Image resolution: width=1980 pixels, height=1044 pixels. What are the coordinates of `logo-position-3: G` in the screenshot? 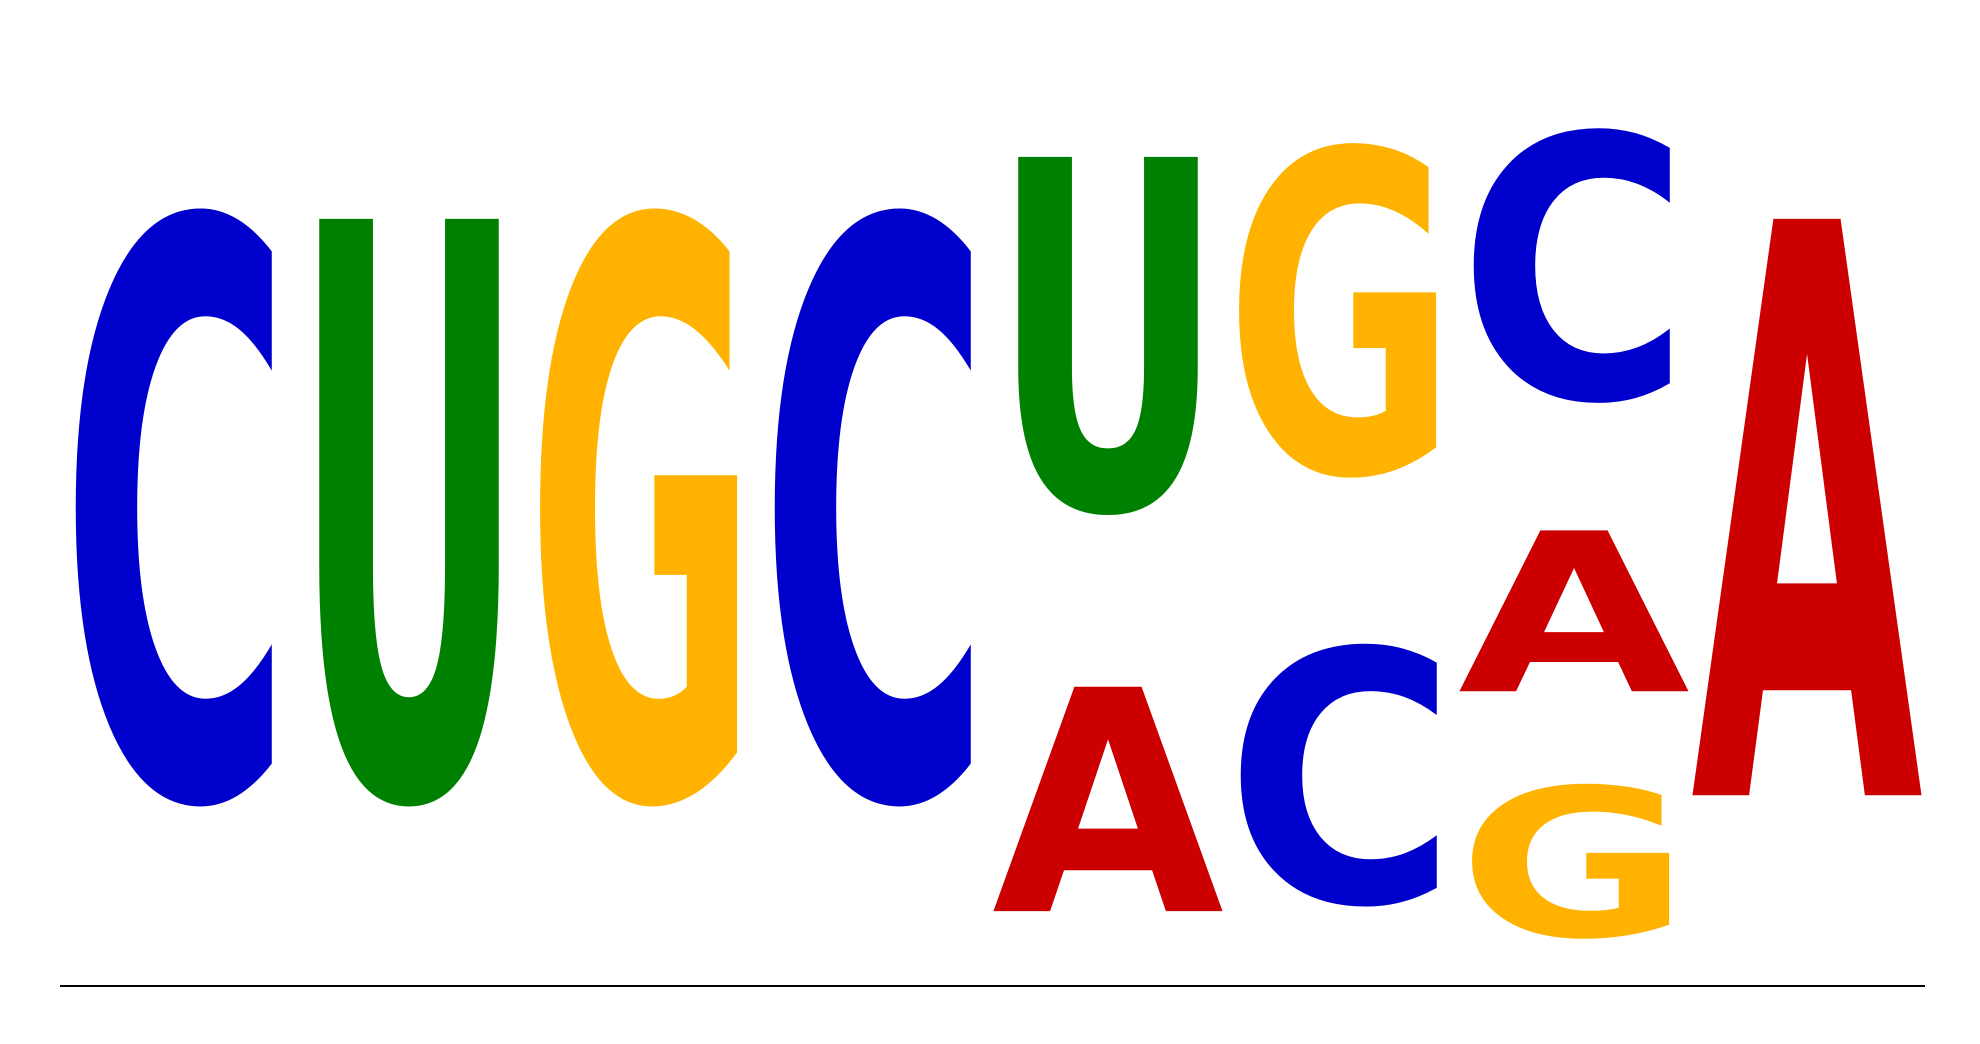 It's located at (642, 523).